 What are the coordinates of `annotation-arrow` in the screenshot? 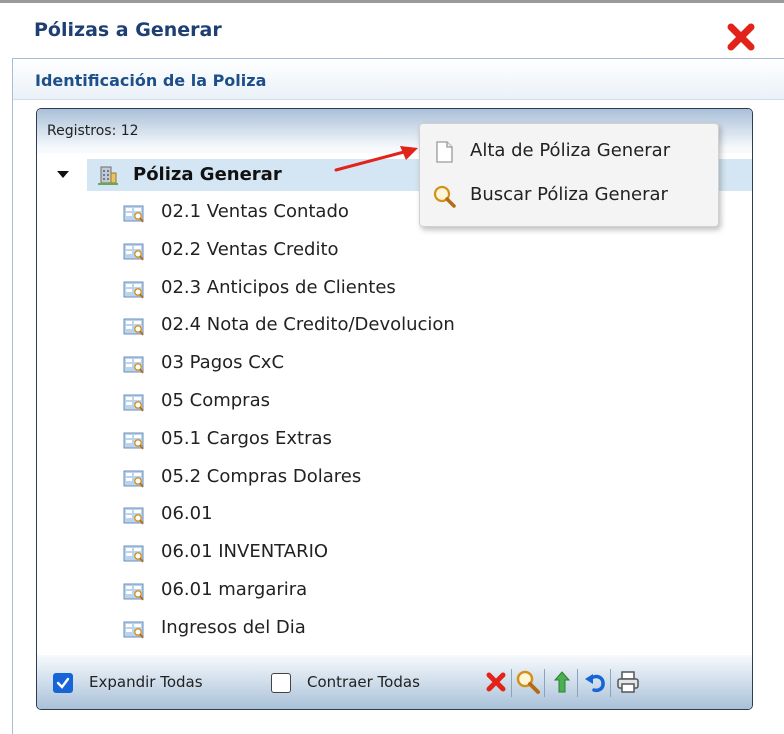 It's located at (376, 159).